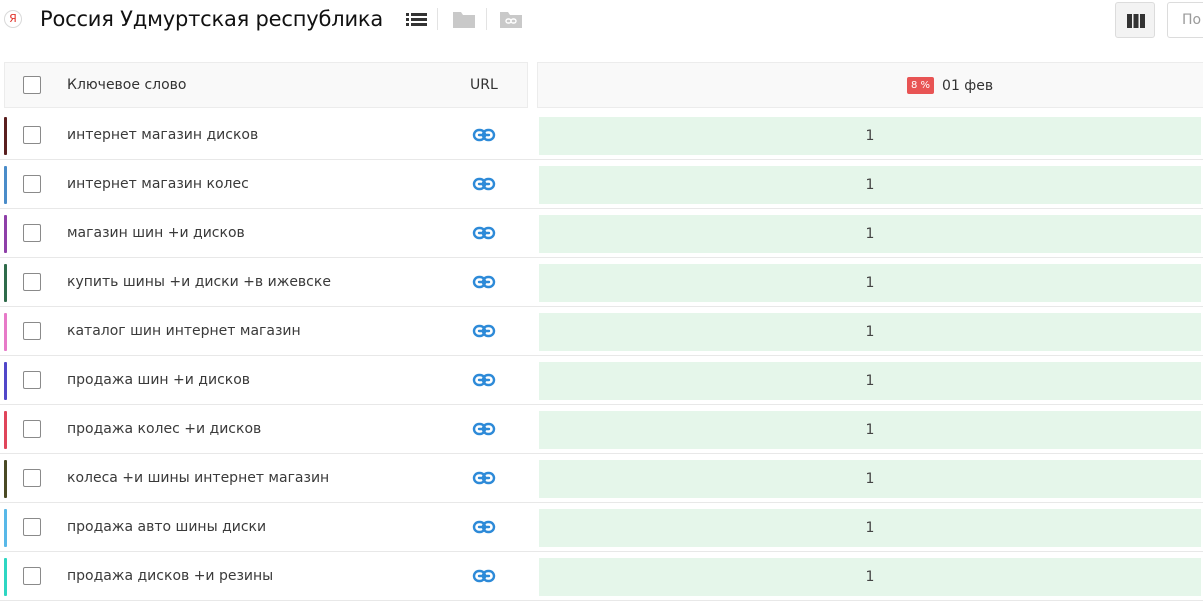 This screenshot has width=1203, height=602. I want to click on keyword-text: продажа авто шины диски, so click(167, 527).